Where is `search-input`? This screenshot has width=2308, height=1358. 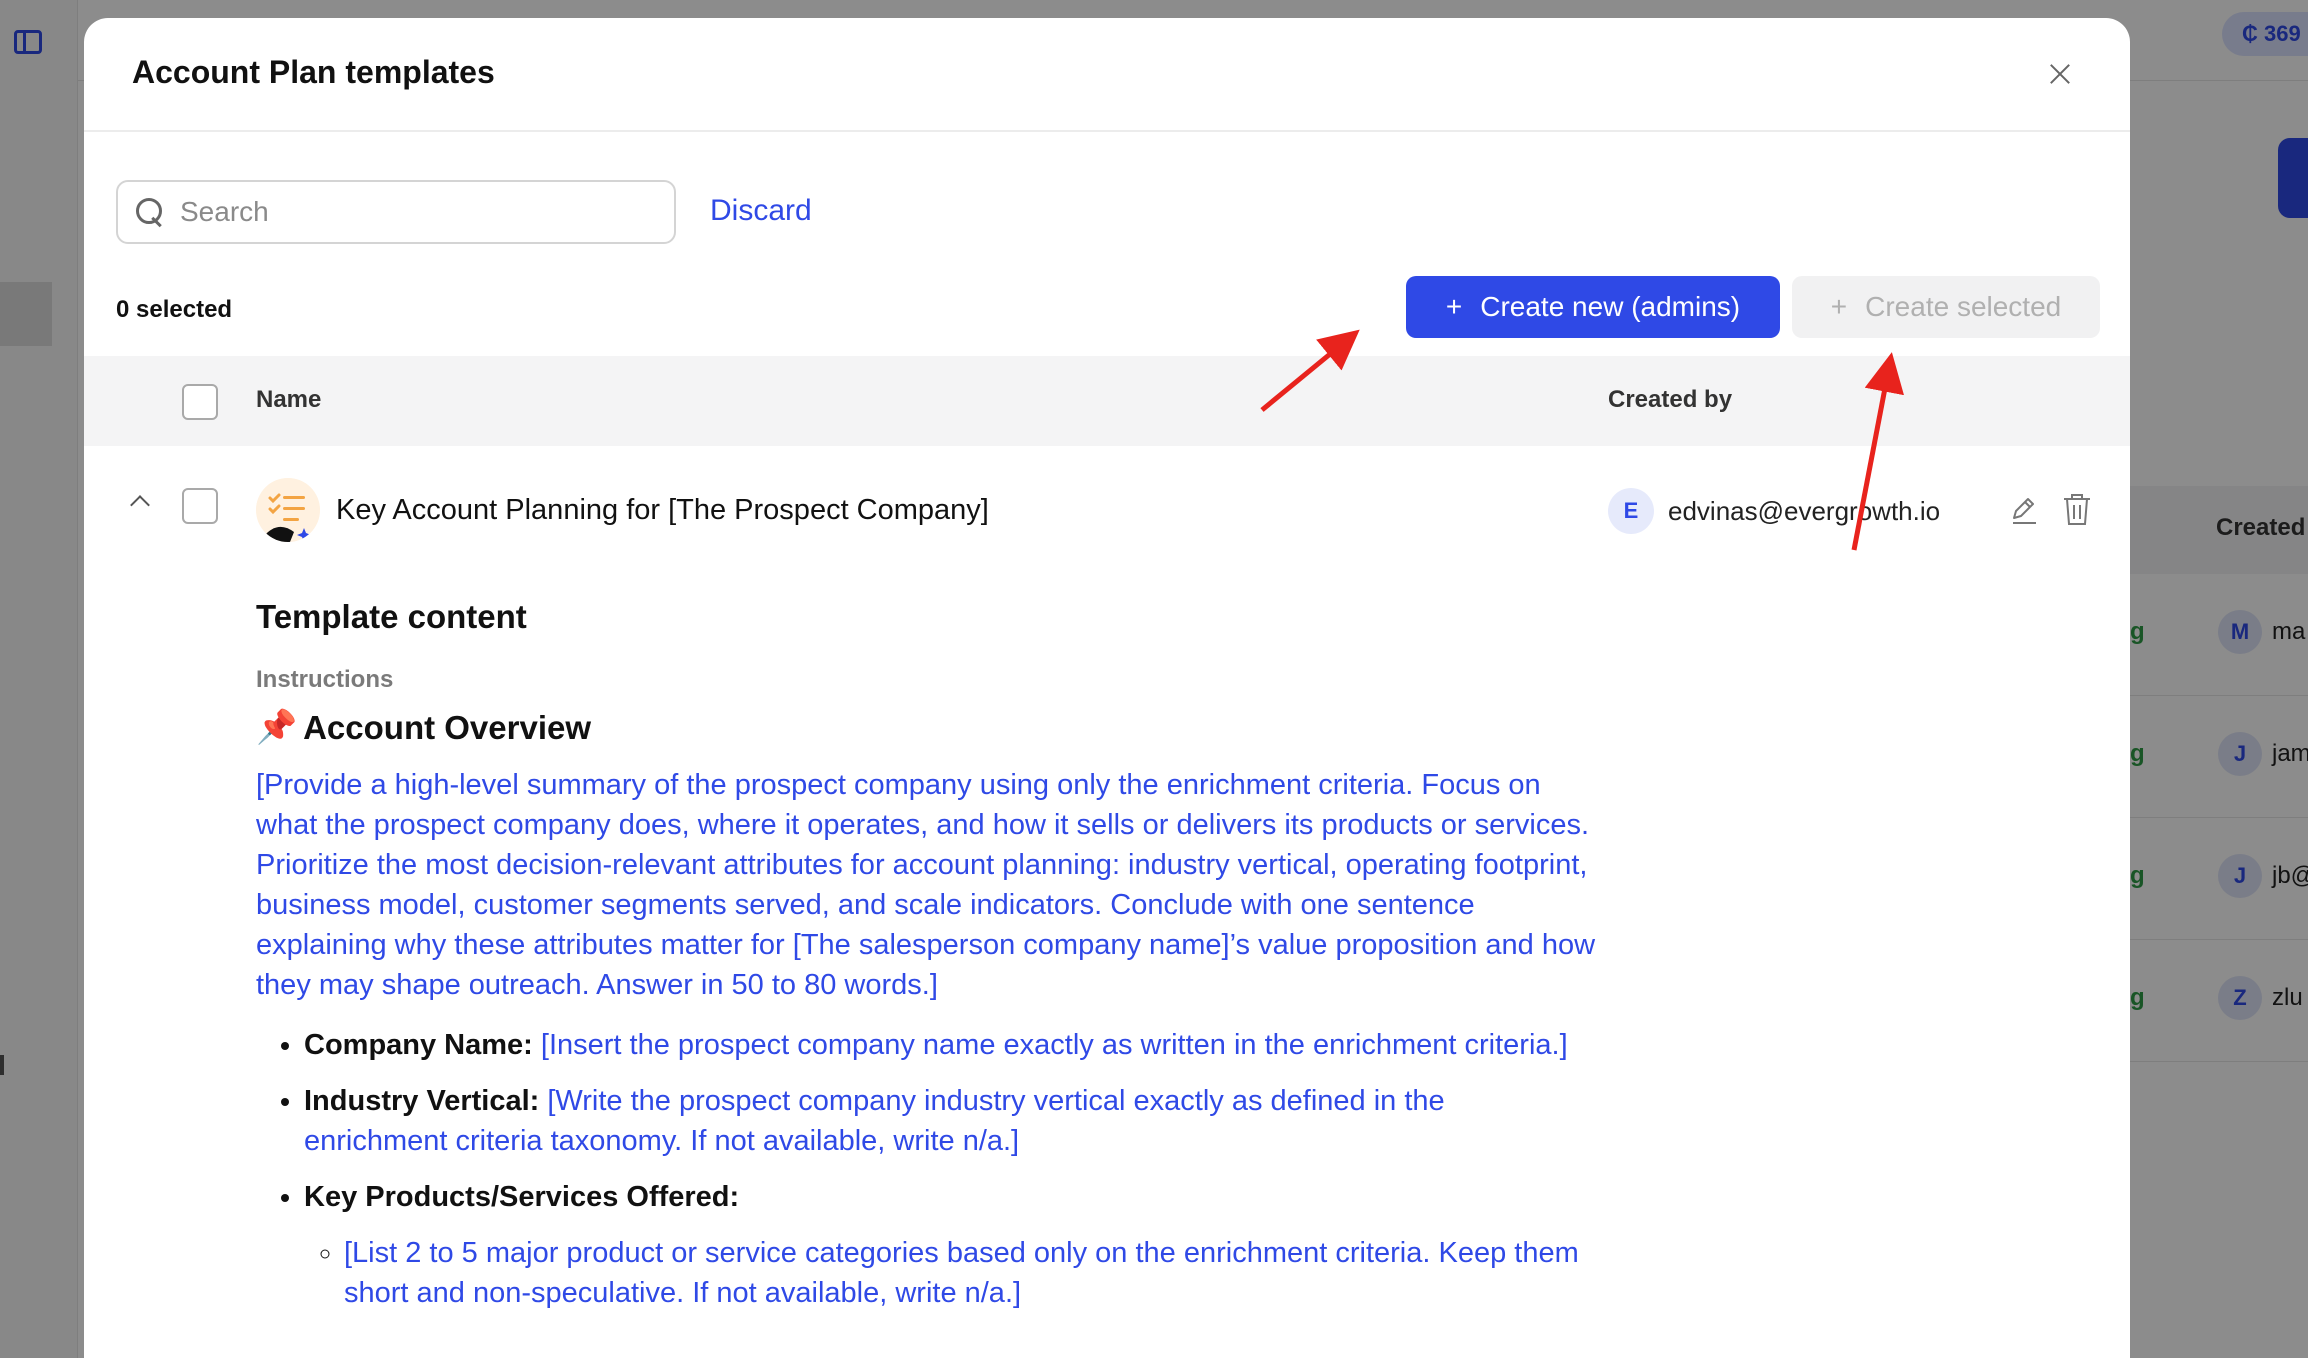 search-input is located at coordinates (420, 212).